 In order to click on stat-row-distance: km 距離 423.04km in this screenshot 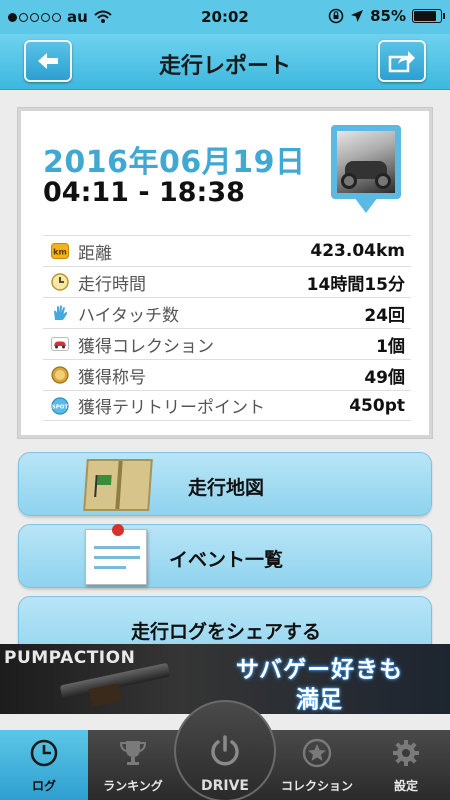, I will do `click(227, 250)`.